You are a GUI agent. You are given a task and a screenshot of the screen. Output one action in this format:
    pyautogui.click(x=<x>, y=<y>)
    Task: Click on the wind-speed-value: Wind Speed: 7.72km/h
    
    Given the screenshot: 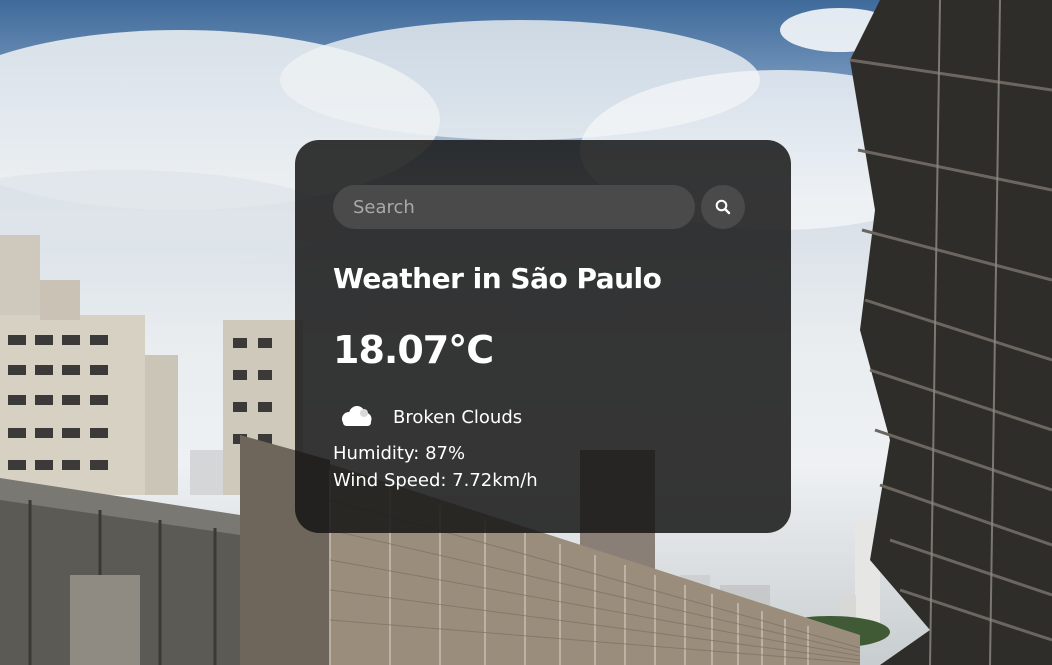 What is the action you would take?
    pyautogui.click(x=435, y=480)
    